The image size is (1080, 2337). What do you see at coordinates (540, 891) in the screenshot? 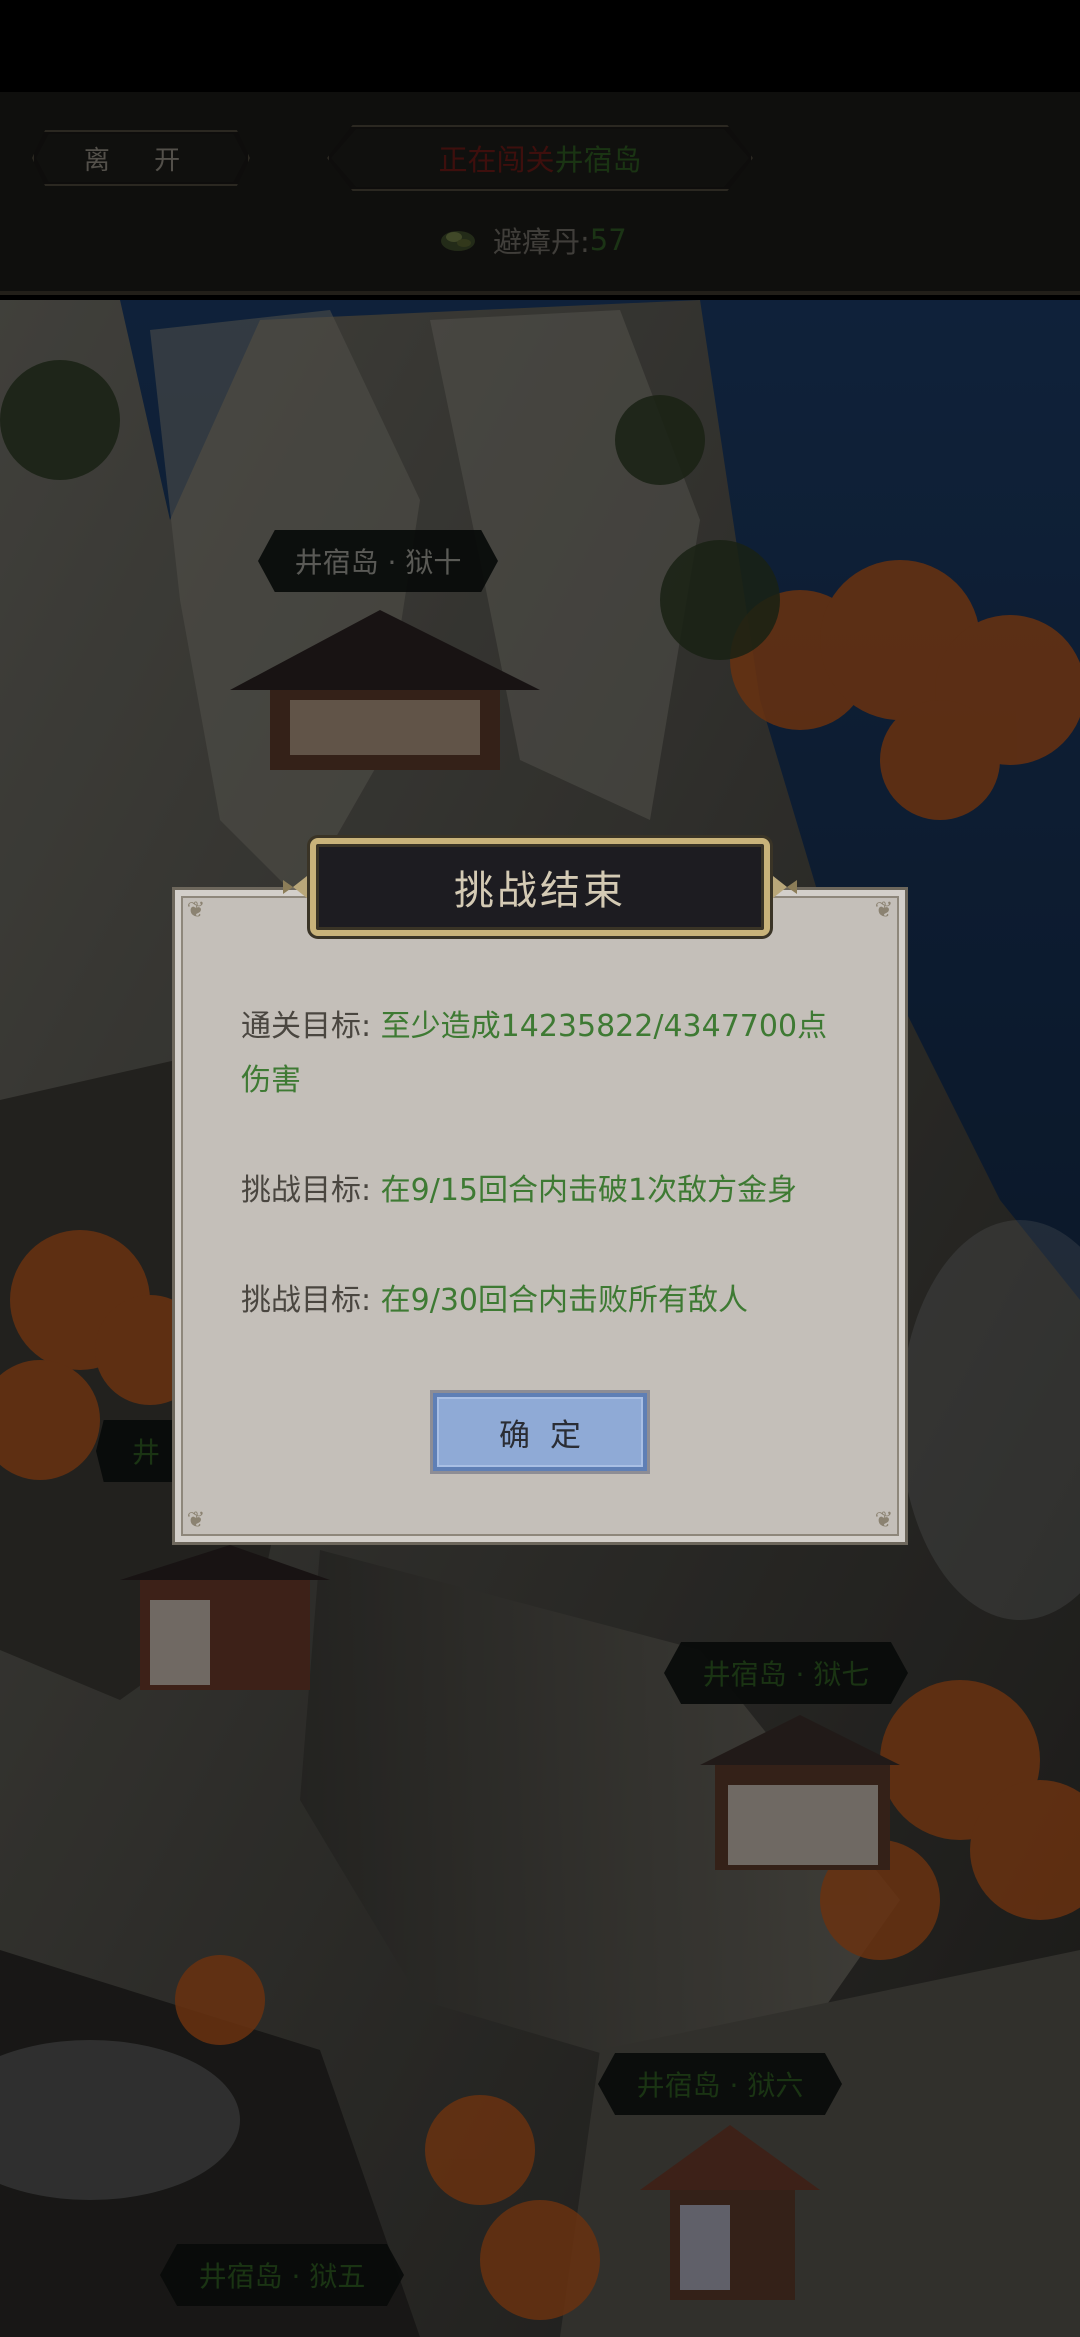
I see `dialog-title-text: 挑战结束` at bounding box center [540, 891].